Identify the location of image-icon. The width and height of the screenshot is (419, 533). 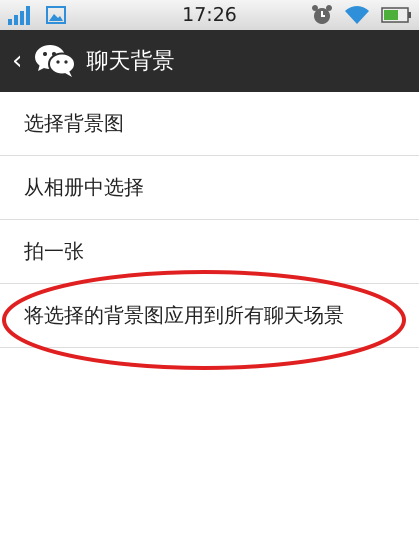
(56, 15).